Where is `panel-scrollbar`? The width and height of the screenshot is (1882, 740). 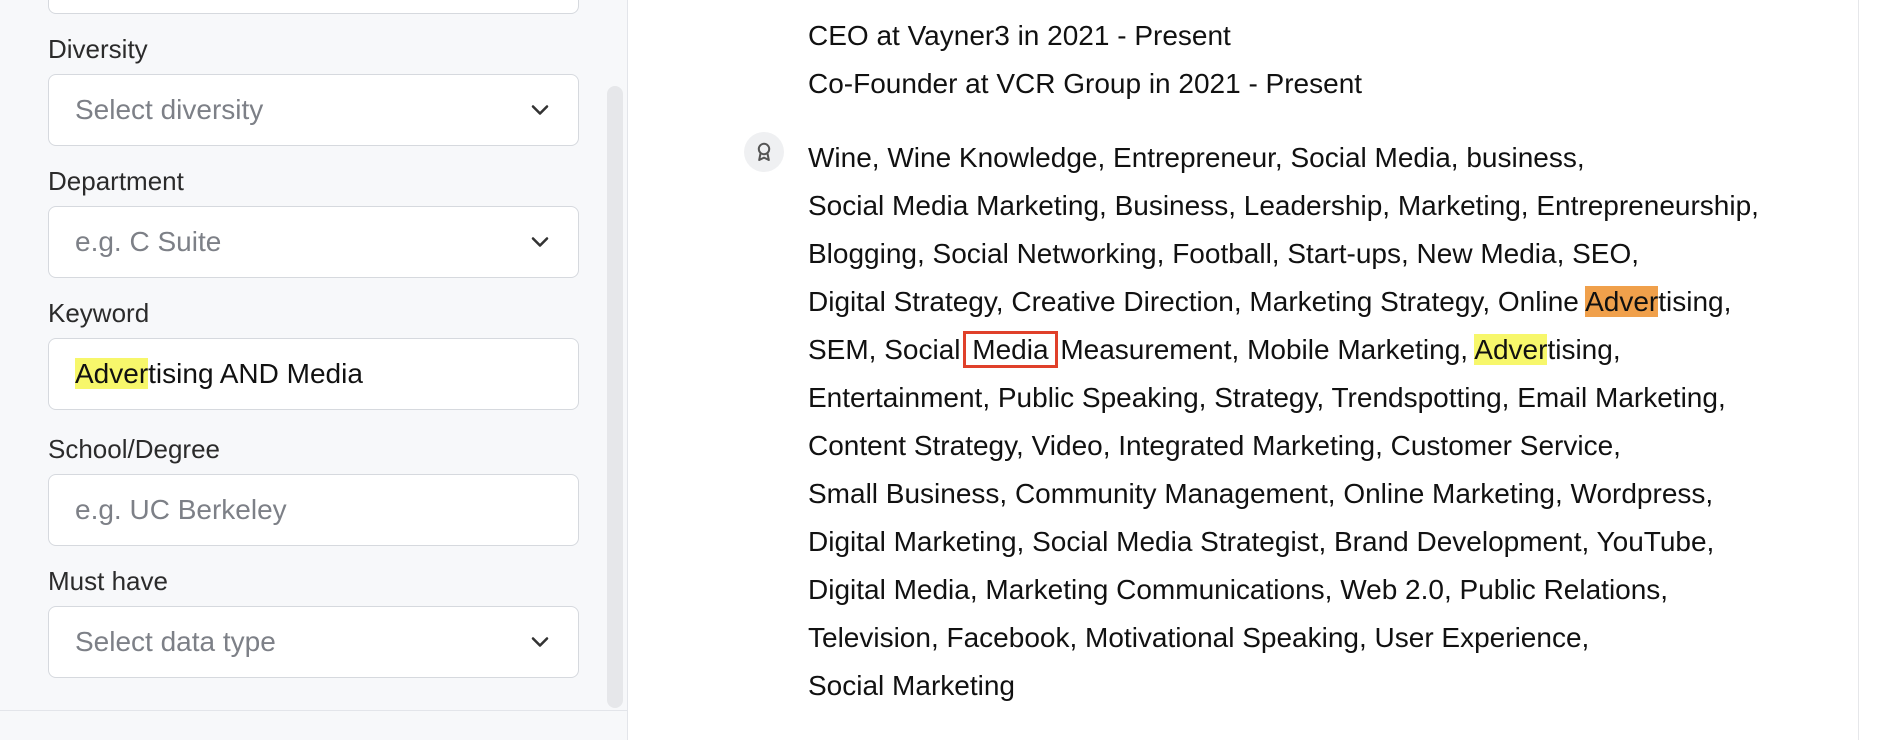
panel-scrollbar is located at coordinates (615, 397).